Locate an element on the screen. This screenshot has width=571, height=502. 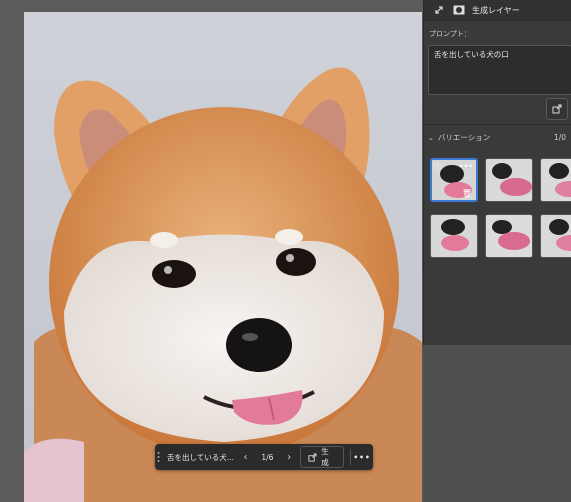
panel-empty-area is located at coordinates (497, 423).